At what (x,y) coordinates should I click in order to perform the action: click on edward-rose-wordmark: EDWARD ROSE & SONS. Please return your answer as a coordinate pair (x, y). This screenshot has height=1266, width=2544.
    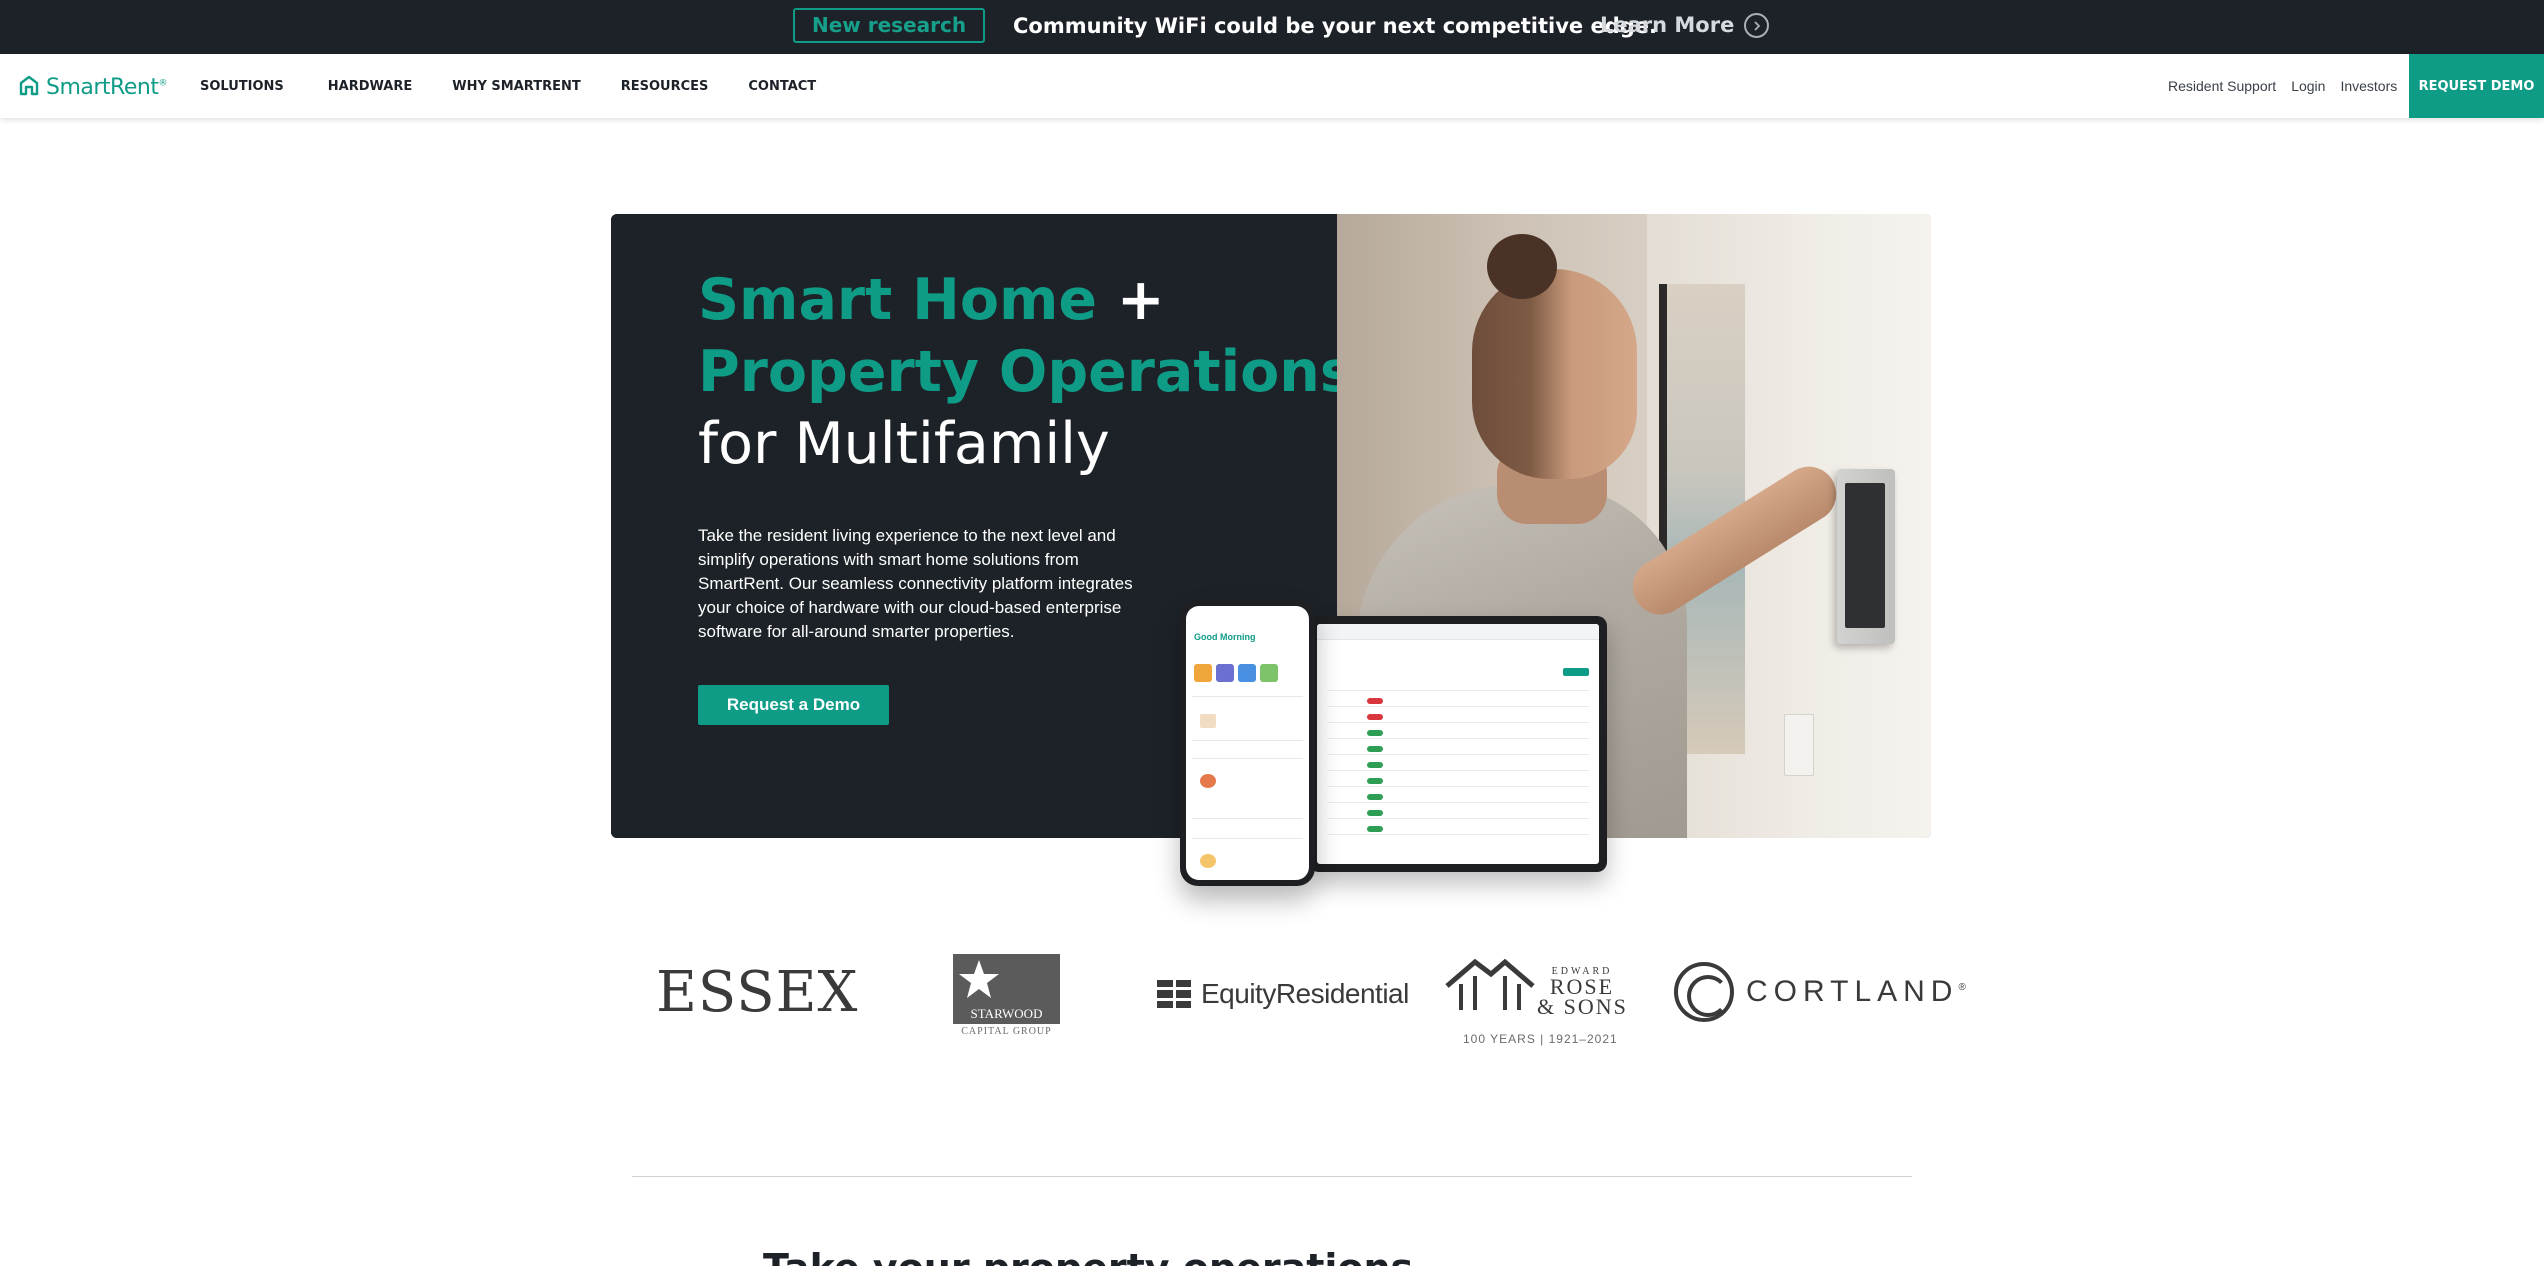
    Looking at the image, I should click on (1582, 992).